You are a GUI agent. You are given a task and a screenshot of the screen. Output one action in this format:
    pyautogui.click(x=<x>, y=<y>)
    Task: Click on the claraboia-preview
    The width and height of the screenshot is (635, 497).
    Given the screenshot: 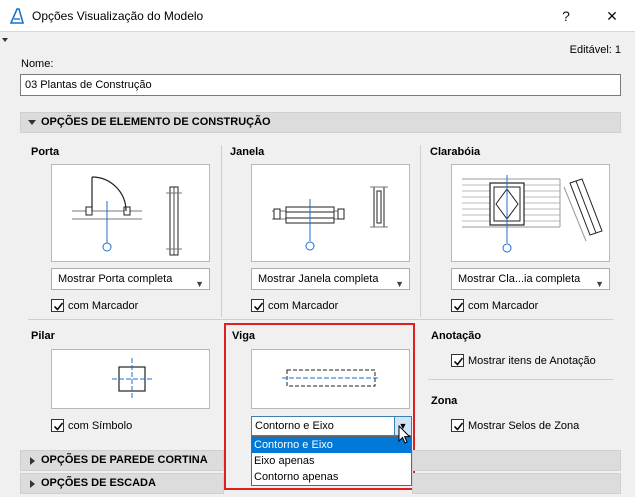 What is the action you would take?
    pyautogui.click(x=530, y=213)
    